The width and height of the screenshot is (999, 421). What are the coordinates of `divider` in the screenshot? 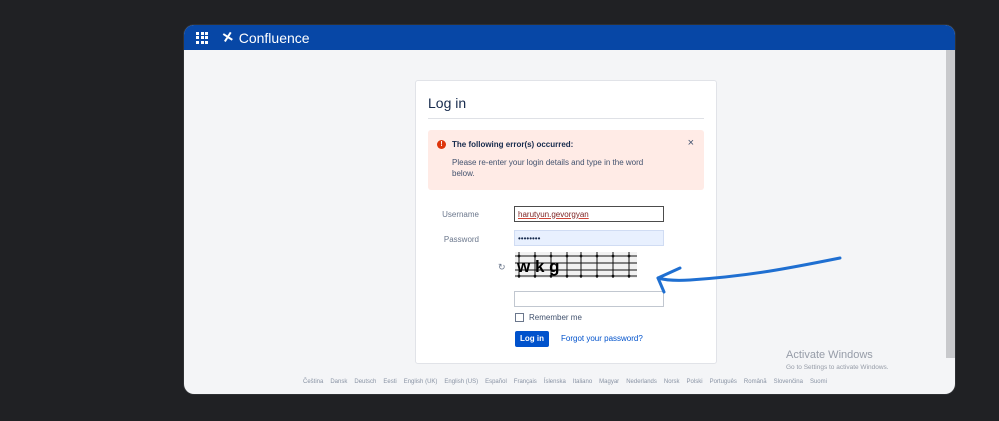 It's located at (566, 118).